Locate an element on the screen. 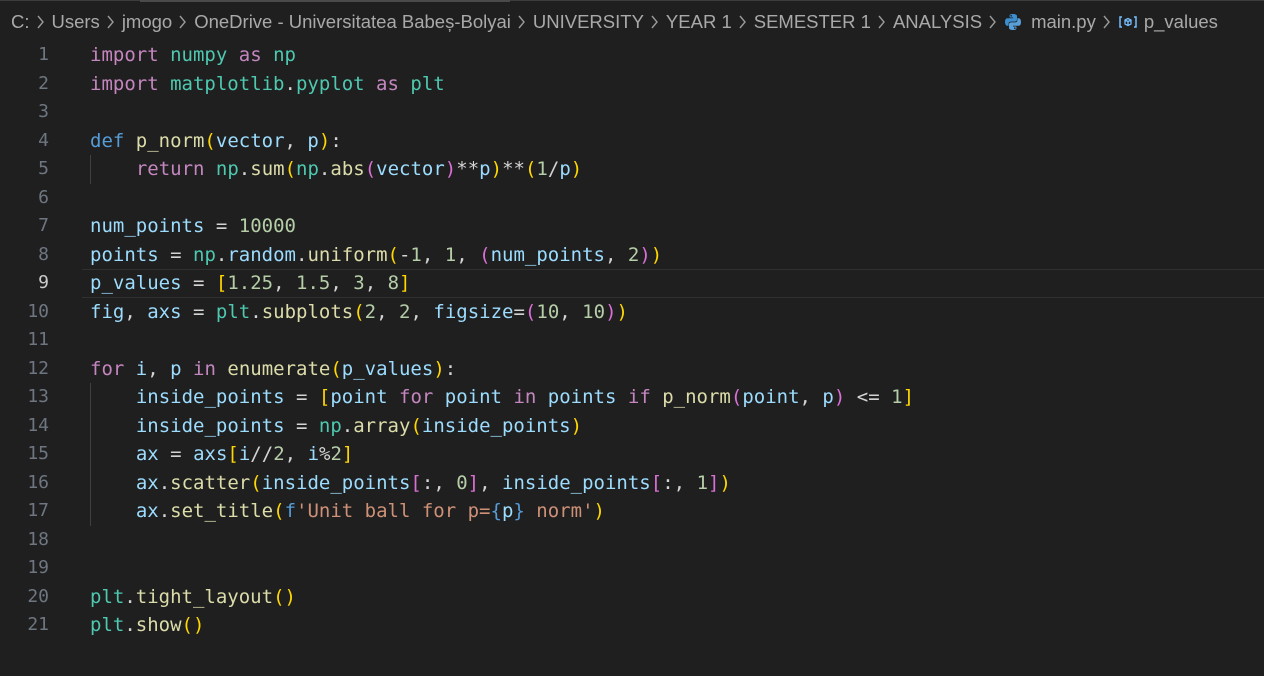  line-number: 18 is located at coordinates (24, 540).